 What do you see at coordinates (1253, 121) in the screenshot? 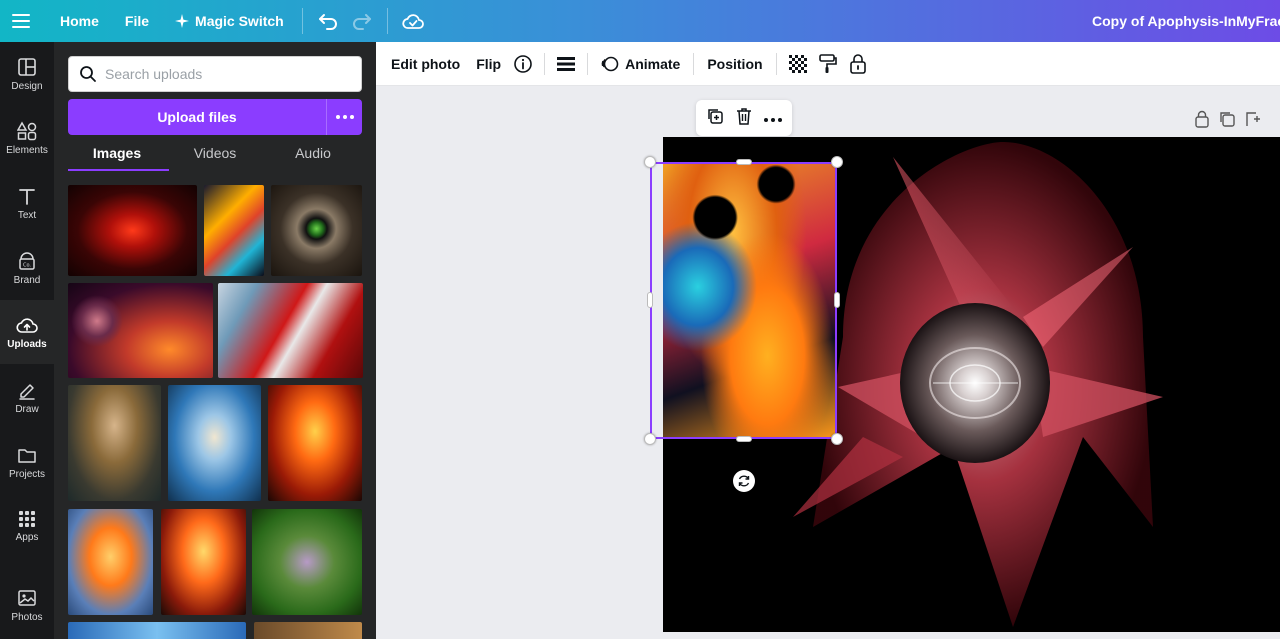
I see `add-page-icon` at bounding box center [1253, 121].